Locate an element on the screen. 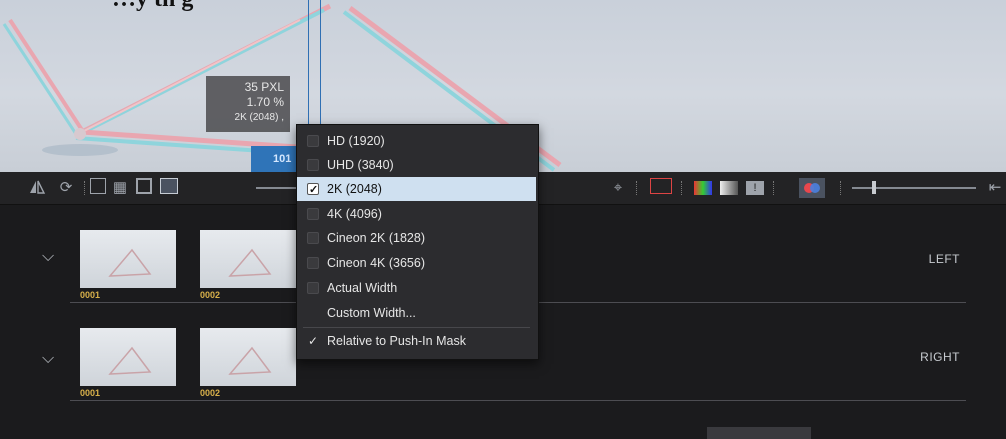 The width and height of the screenshot is (1006, 439). zoom-slider-track is located at coordinates (914, 188).